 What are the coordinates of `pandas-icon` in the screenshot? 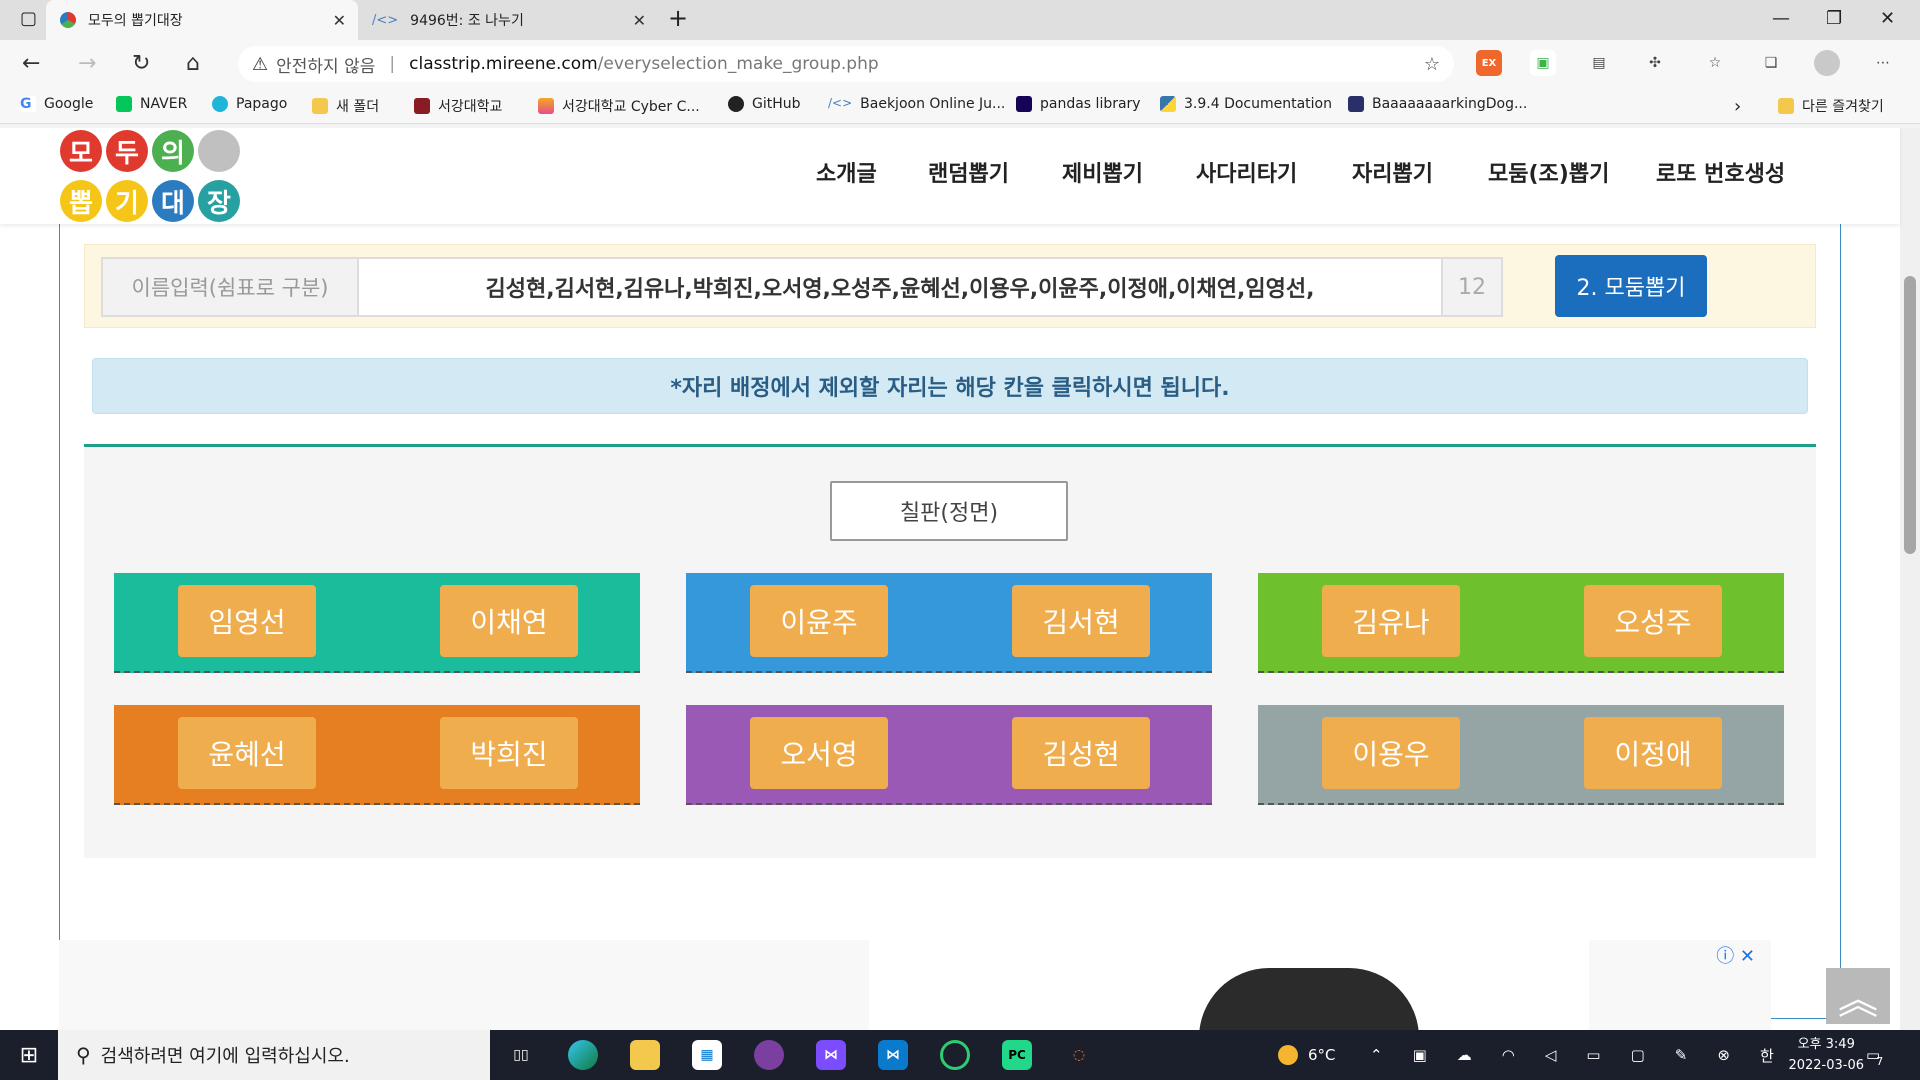 It's located at (1024, 104).